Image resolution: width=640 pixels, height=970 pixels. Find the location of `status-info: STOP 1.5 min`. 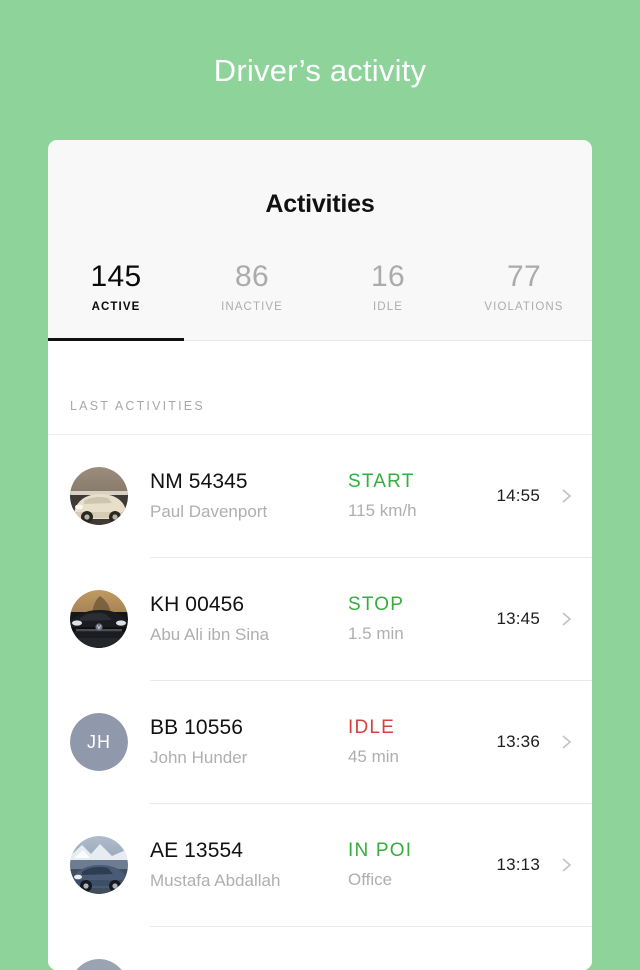

status-info: STOP 1.5 min is located at coordinates (422, 619).